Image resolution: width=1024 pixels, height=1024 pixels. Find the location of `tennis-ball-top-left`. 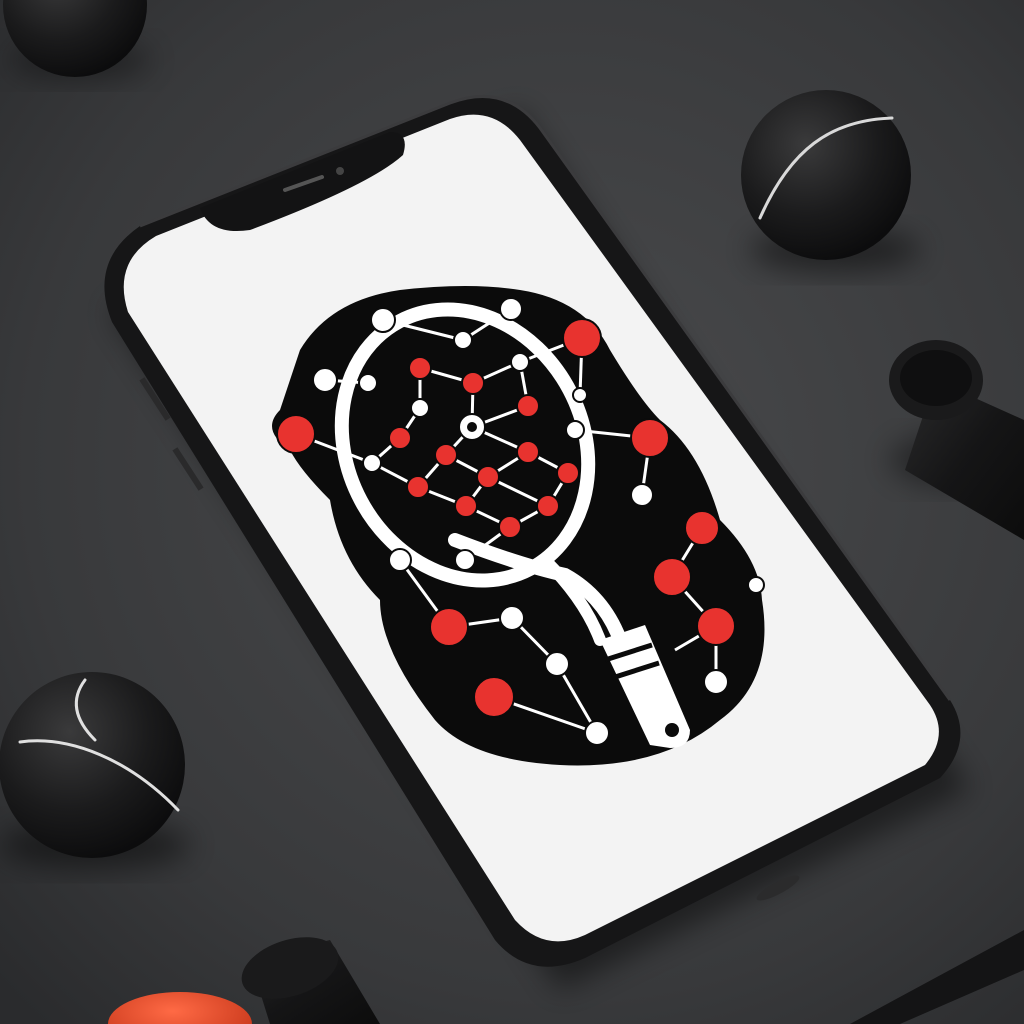

tennis-ball-top-left is located at coordinates (76, 40).